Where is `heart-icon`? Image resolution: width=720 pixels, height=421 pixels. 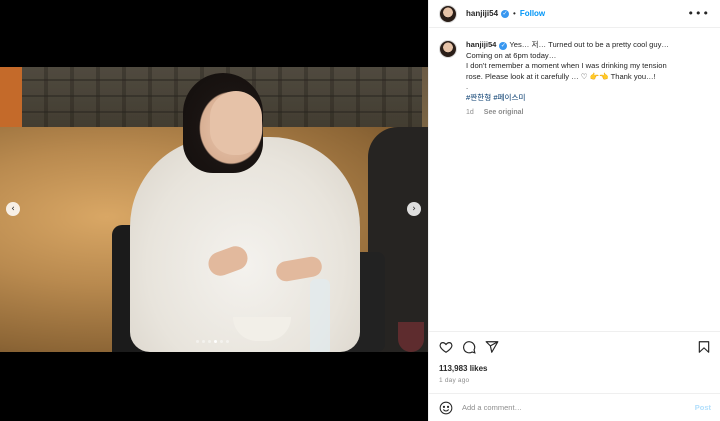 heart-icon is located at coordinates (446, 347).